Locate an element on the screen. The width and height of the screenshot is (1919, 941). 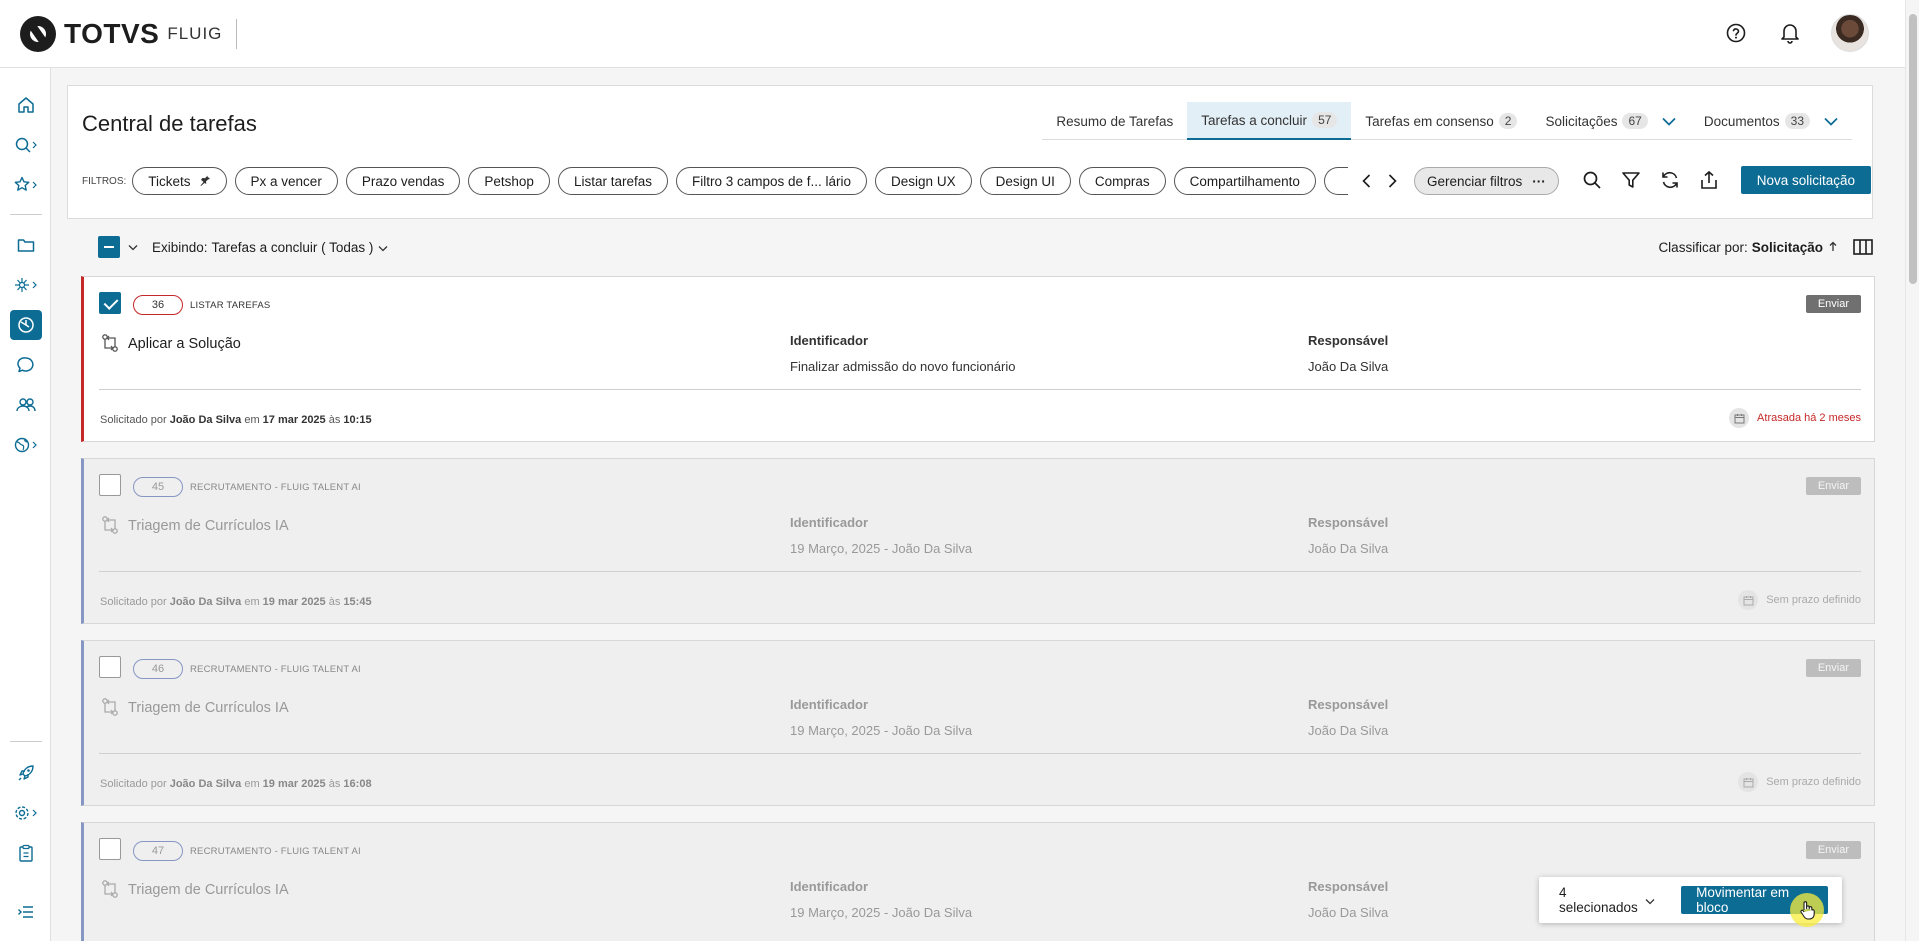
manage-filters-button: Gerenciar filtros ··· is located at coordinates (1486, 181).